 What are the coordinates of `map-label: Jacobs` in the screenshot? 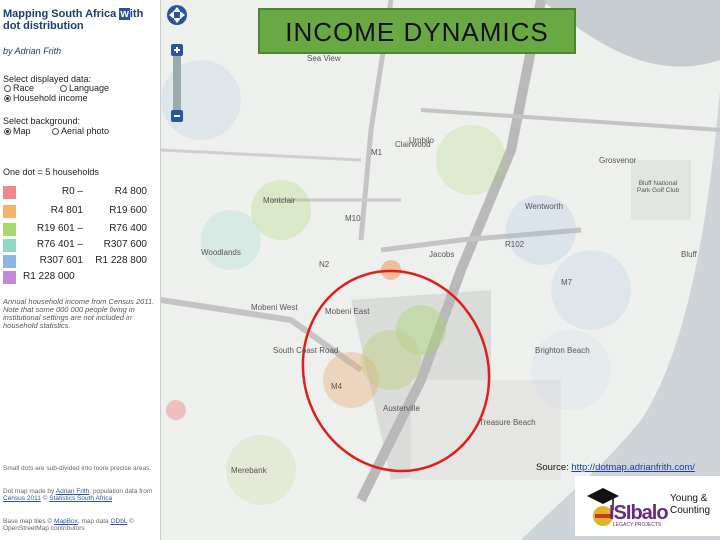 It's located at (442, 254).